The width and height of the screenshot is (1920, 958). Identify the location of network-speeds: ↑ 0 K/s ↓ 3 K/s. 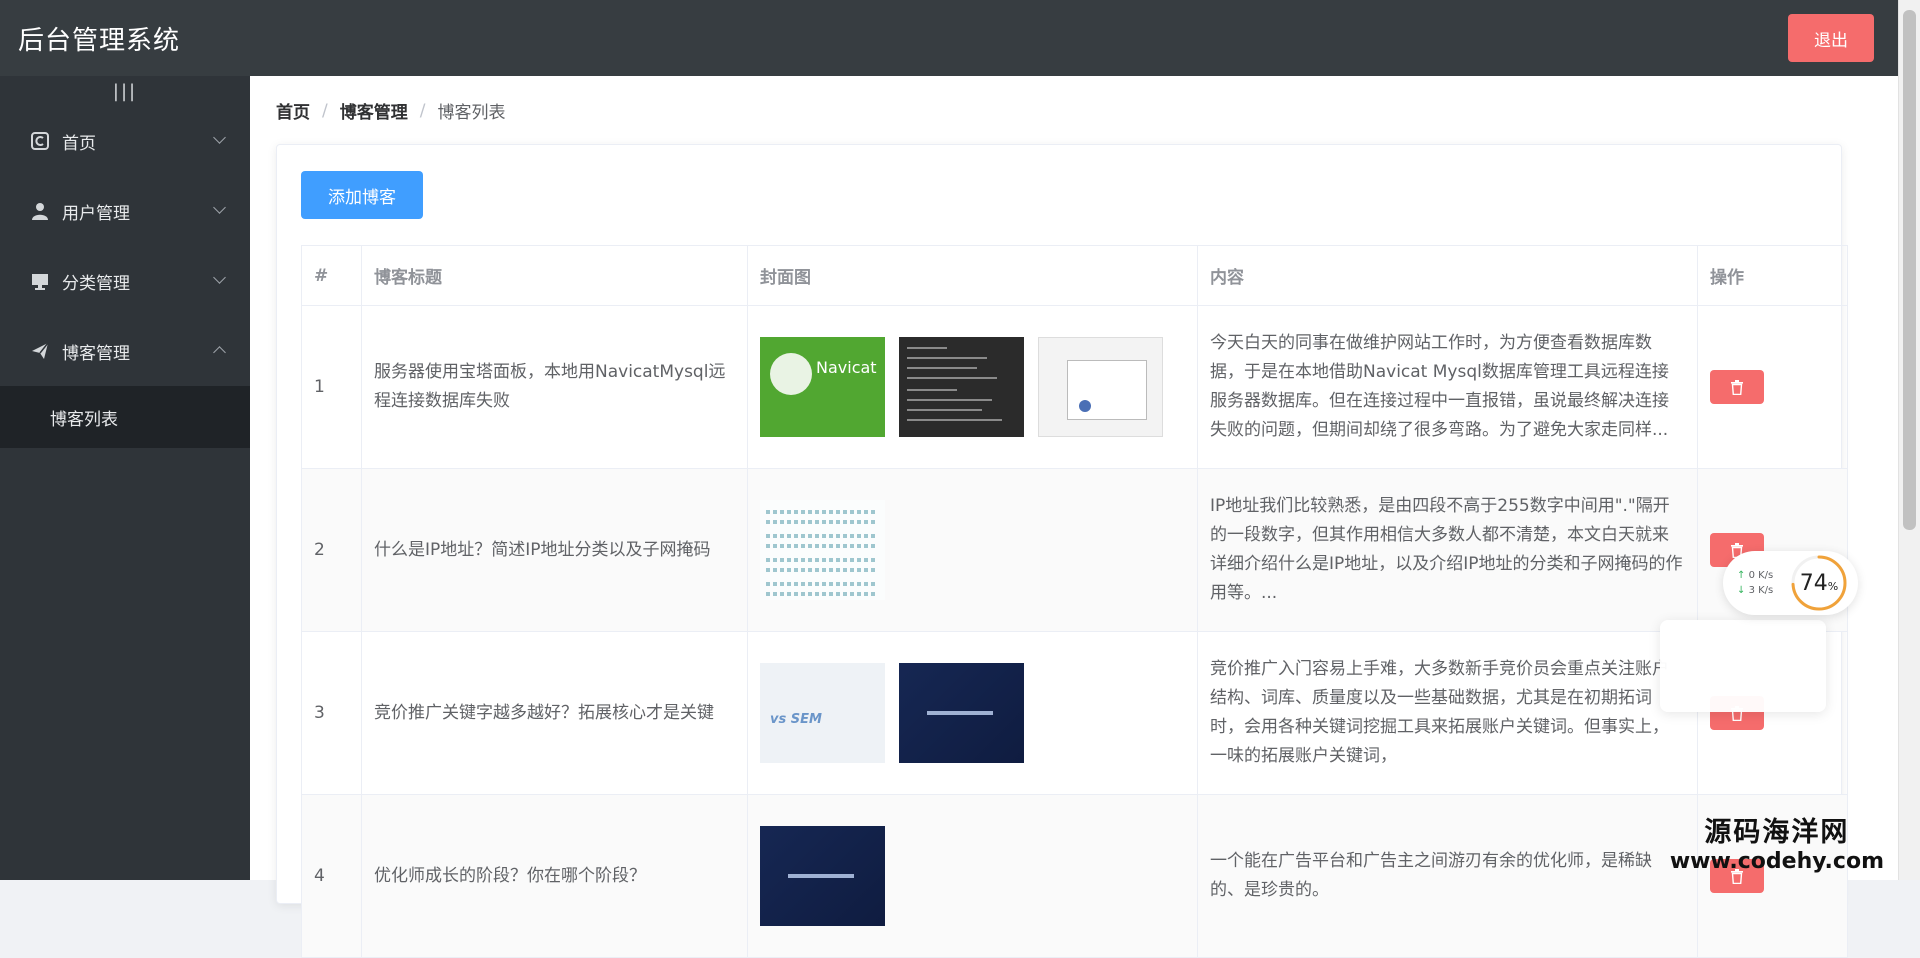
(1756, 583).